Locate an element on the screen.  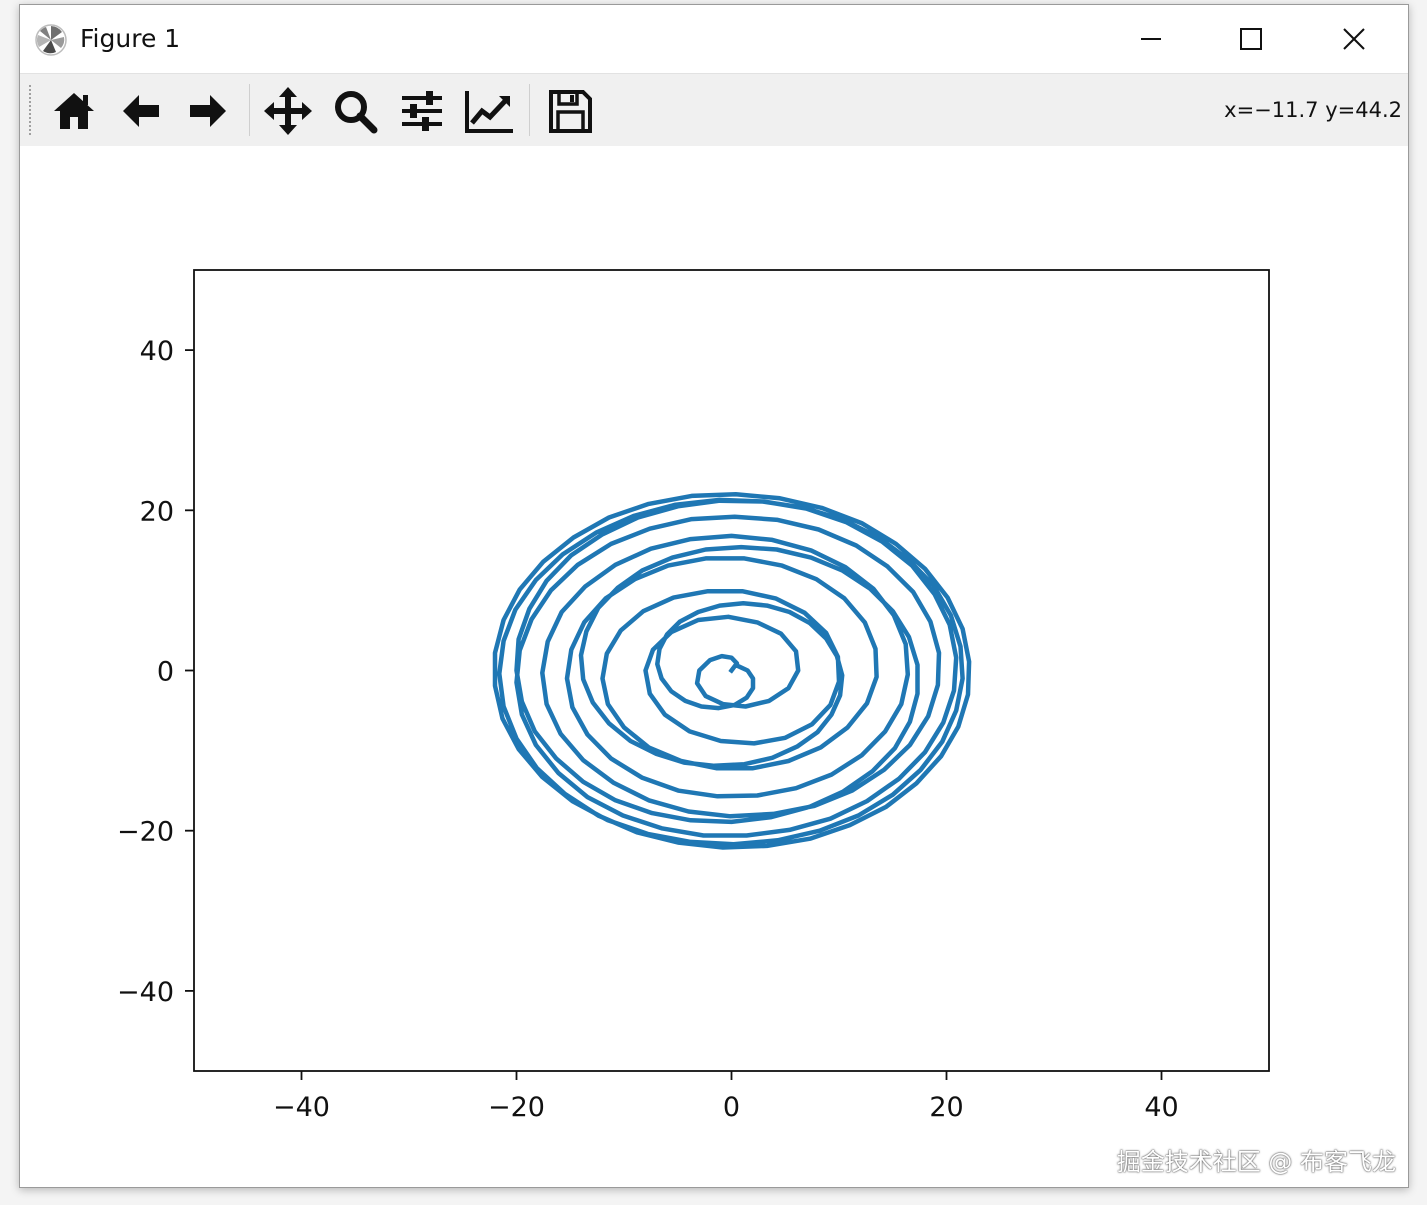
x-tick-label: 20 is located at coordinates (946, 1107).